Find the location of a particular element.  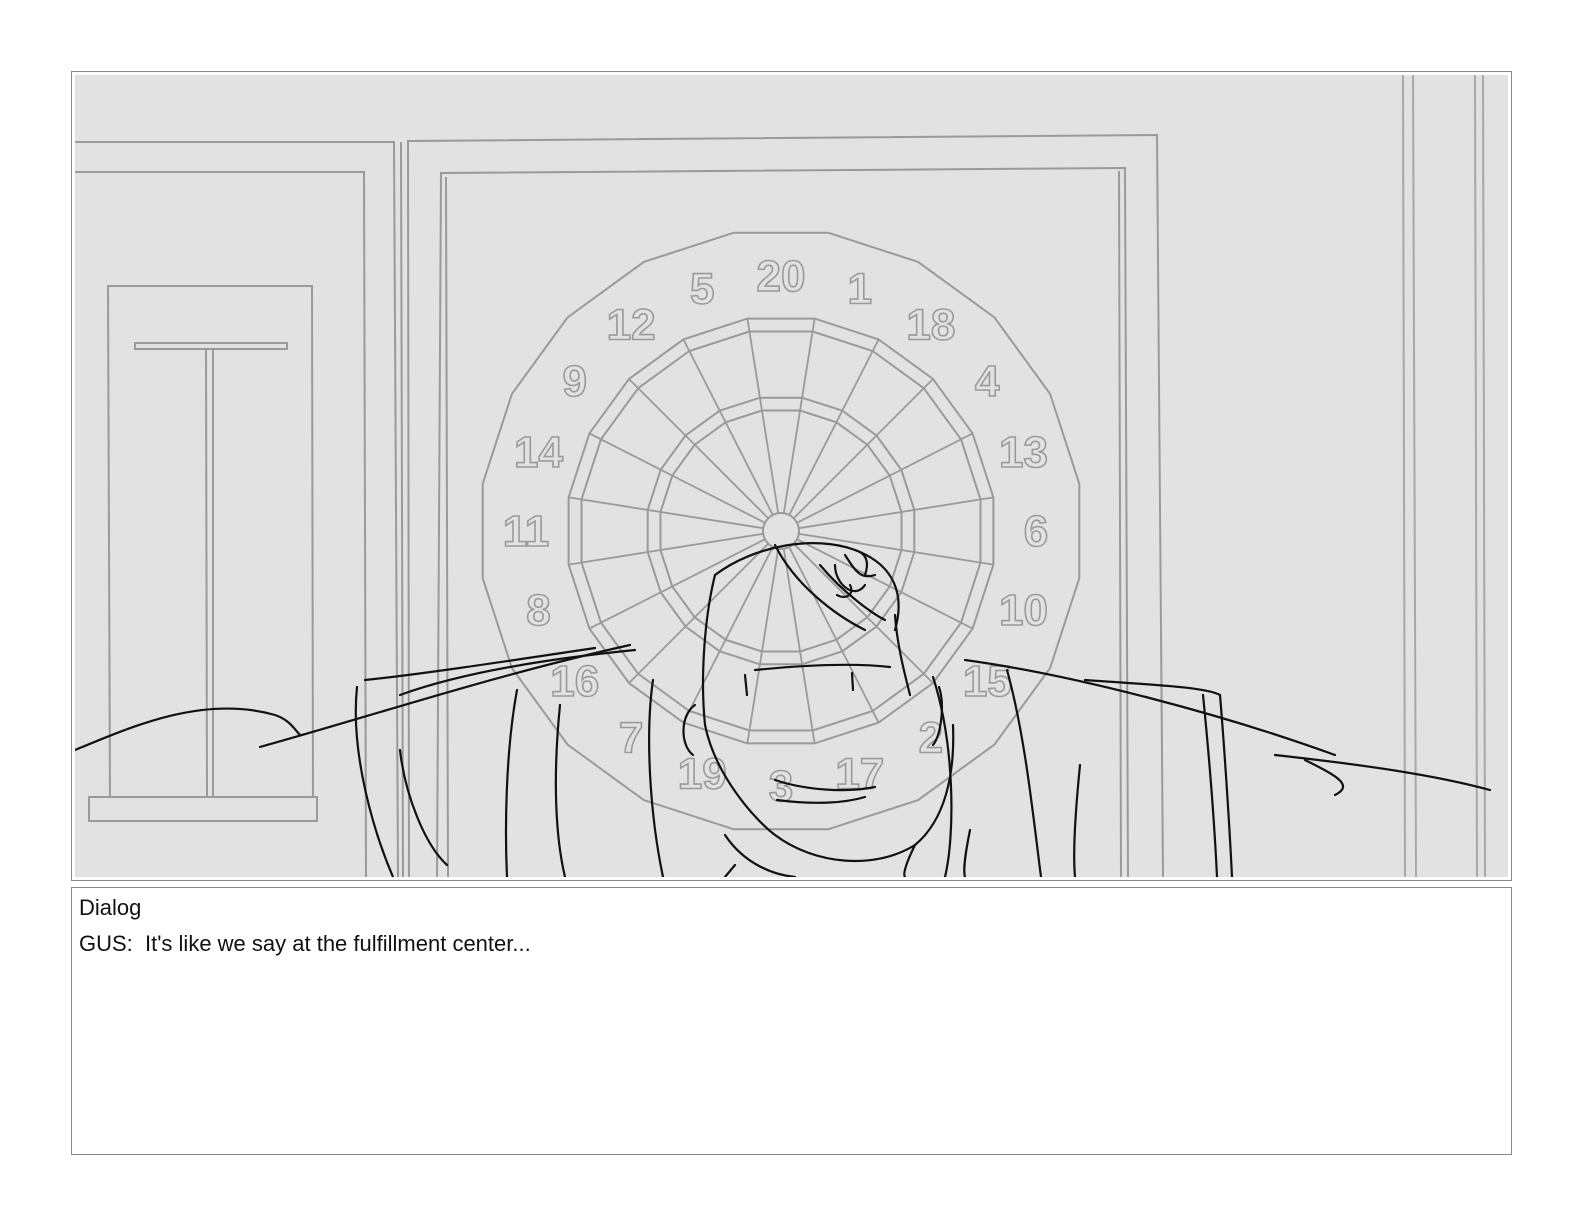

dartboard-number: 8 is located at coordinates (538, 610).